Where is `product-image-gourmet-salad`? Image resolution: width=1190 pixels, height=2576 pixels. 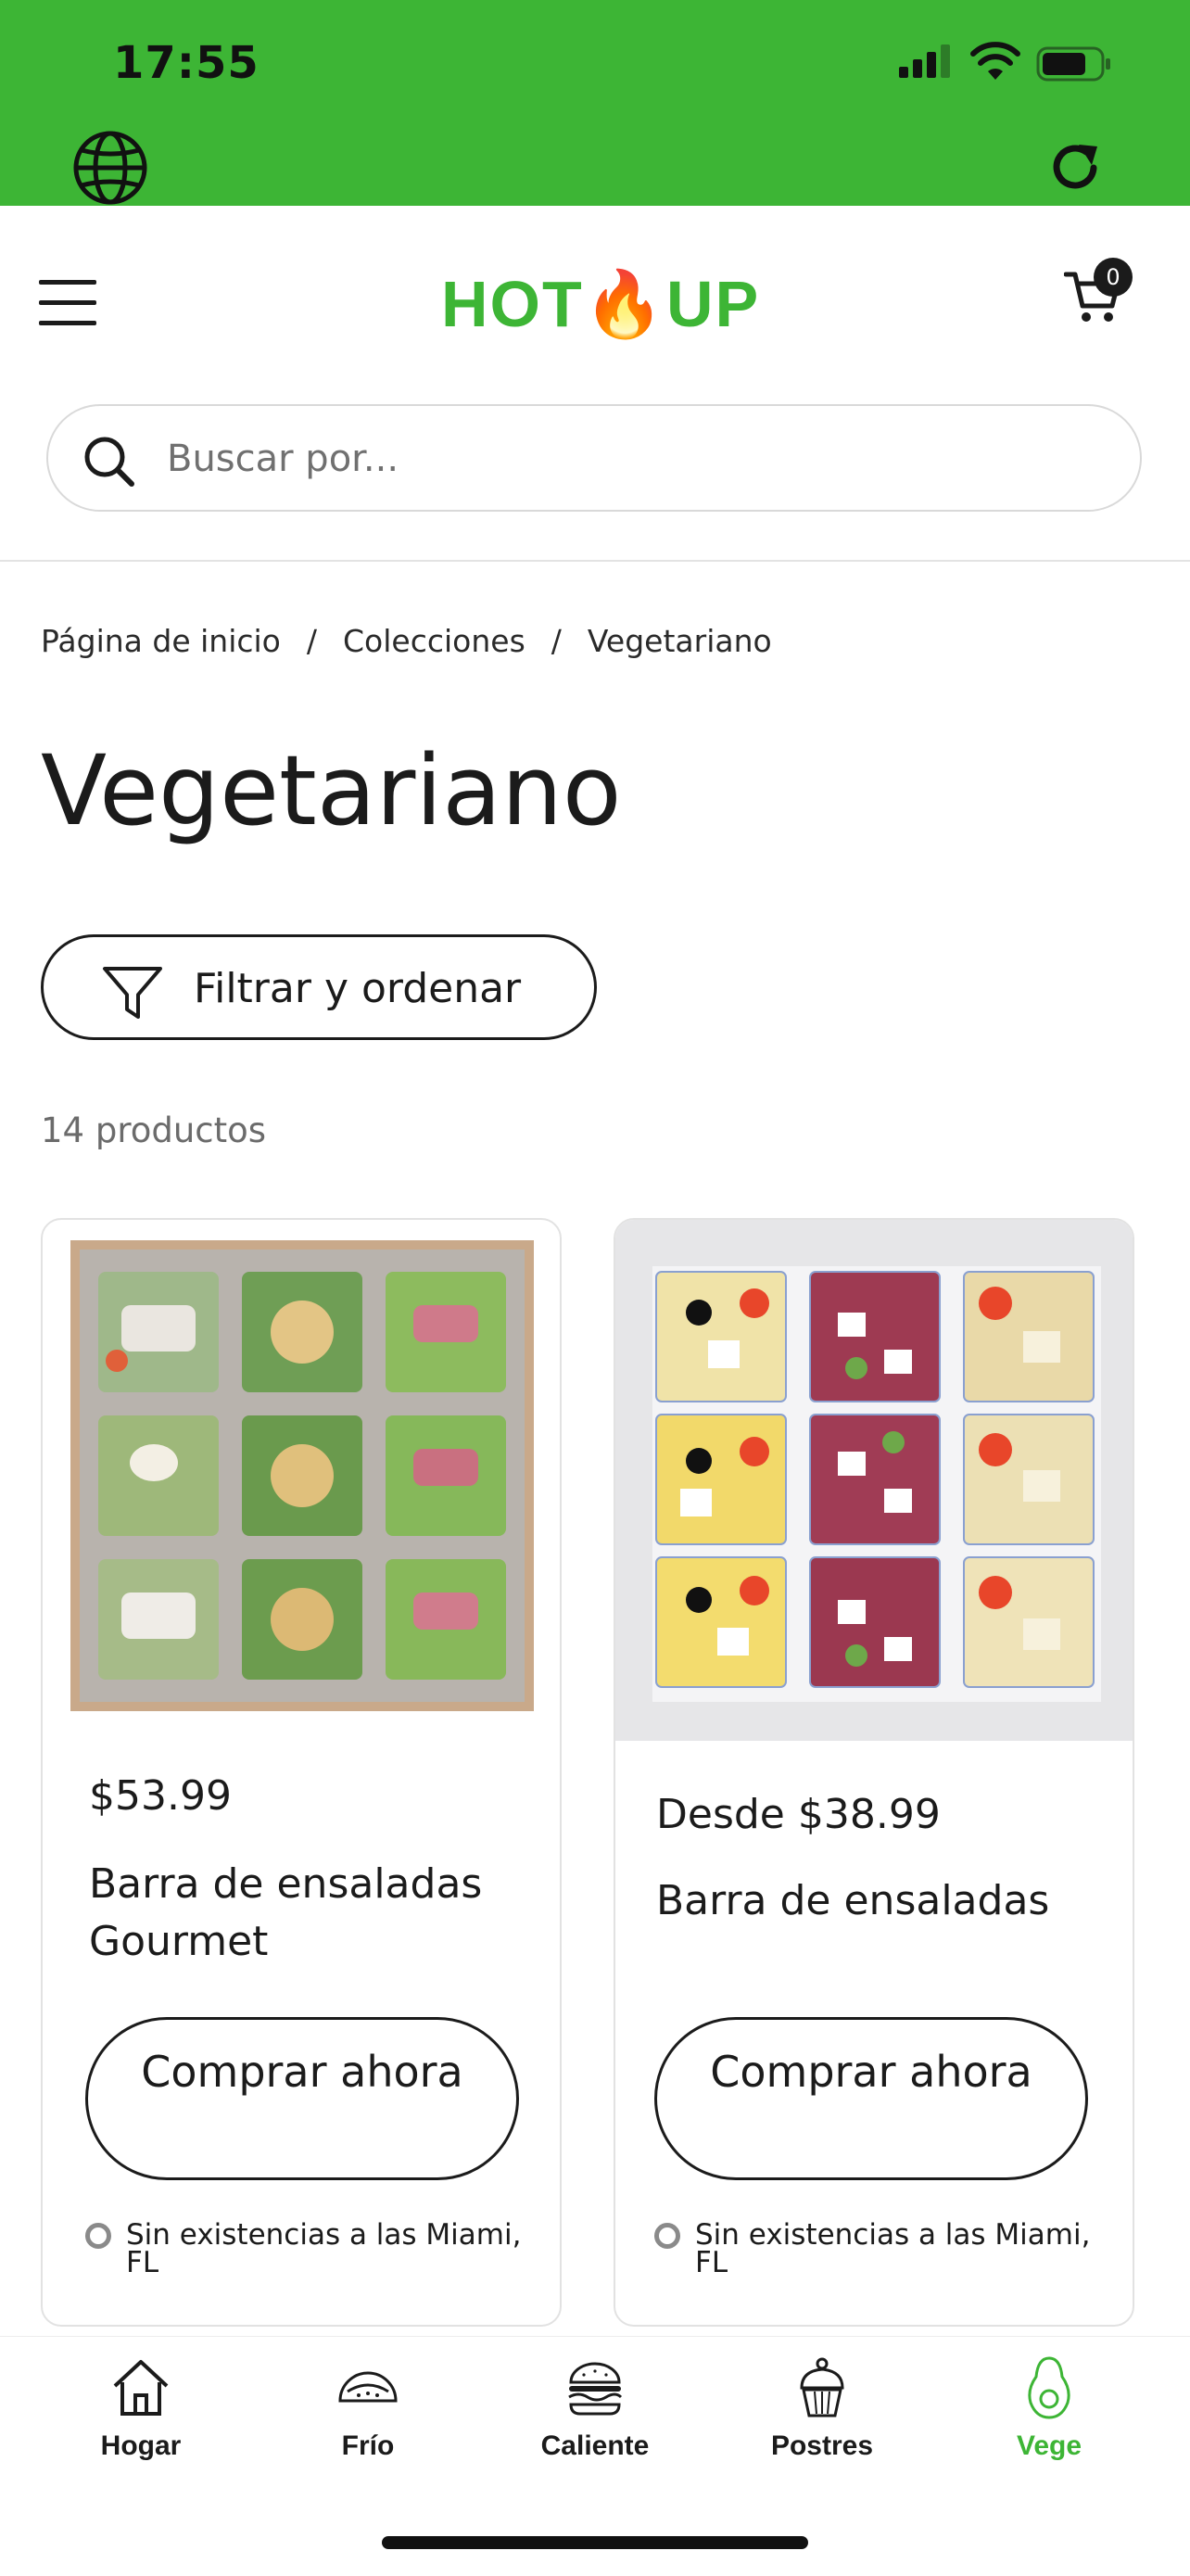
product-image-gourmet-salad is located at coordinates (302, 1475).